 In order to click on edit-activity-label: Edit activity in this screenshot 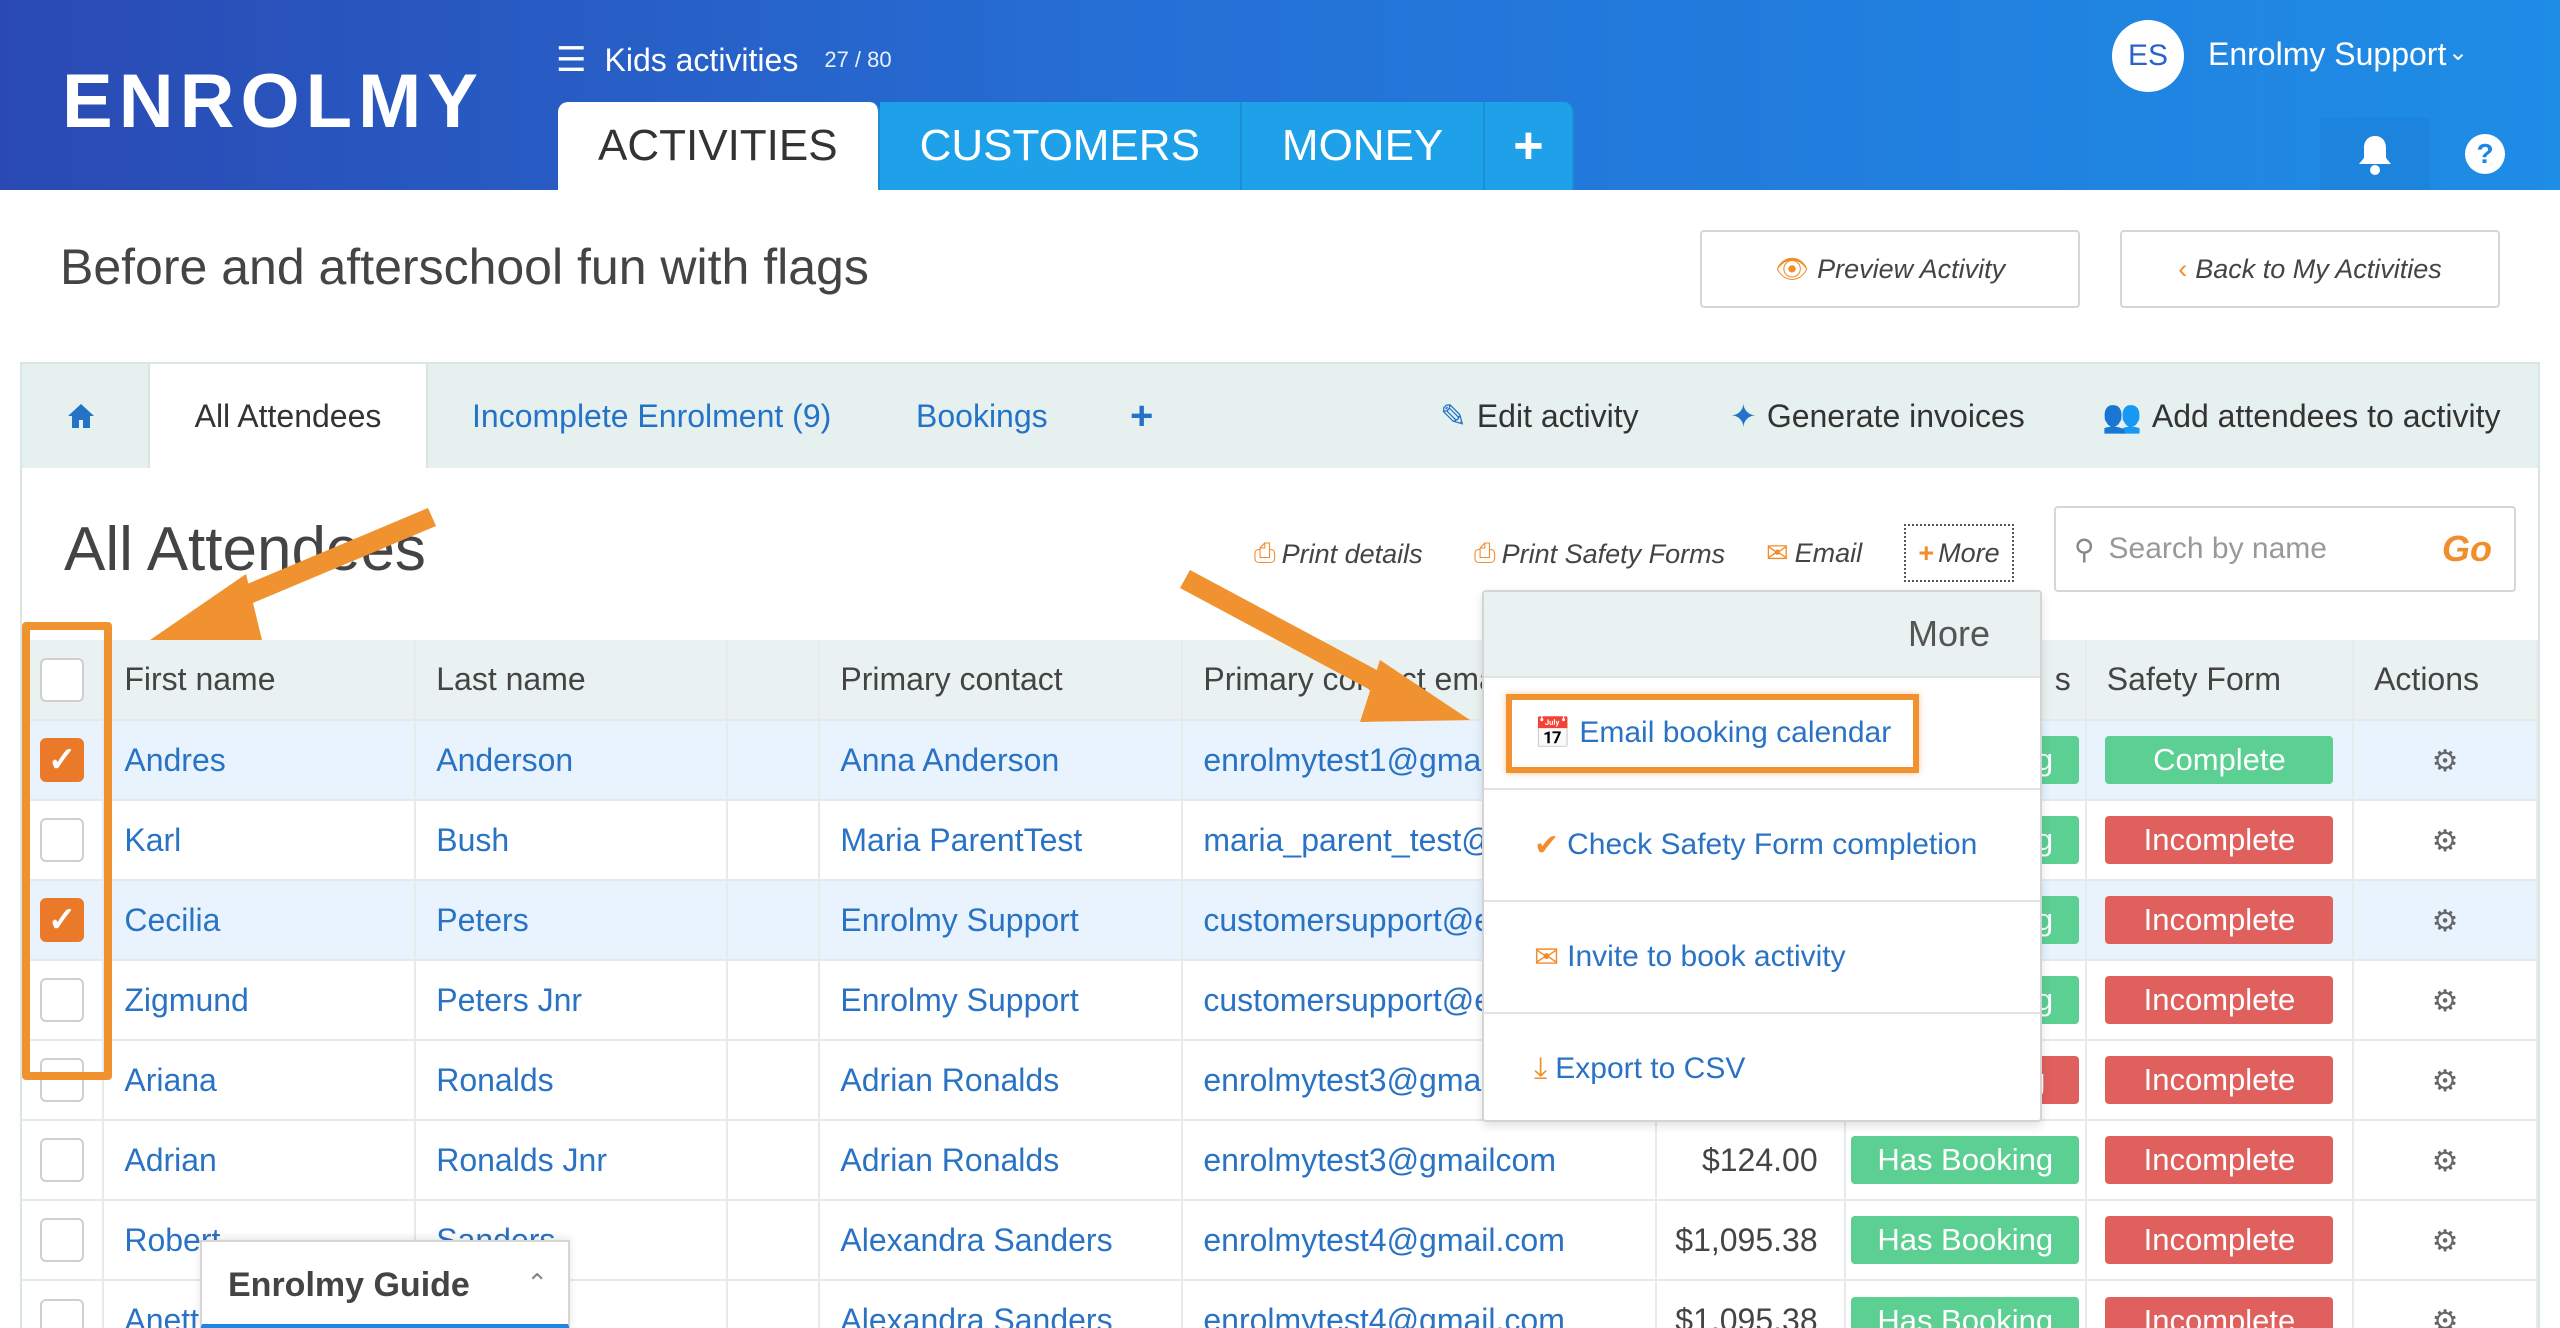, I will do `click(1557, 415)`.